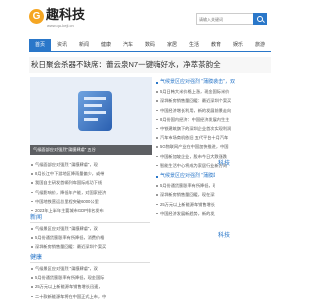 This screenshot has width=320, height=301. What do you see at coordinates (224, 19) in the screenshot?
I see `search-input` at bounding box center [224, 19].